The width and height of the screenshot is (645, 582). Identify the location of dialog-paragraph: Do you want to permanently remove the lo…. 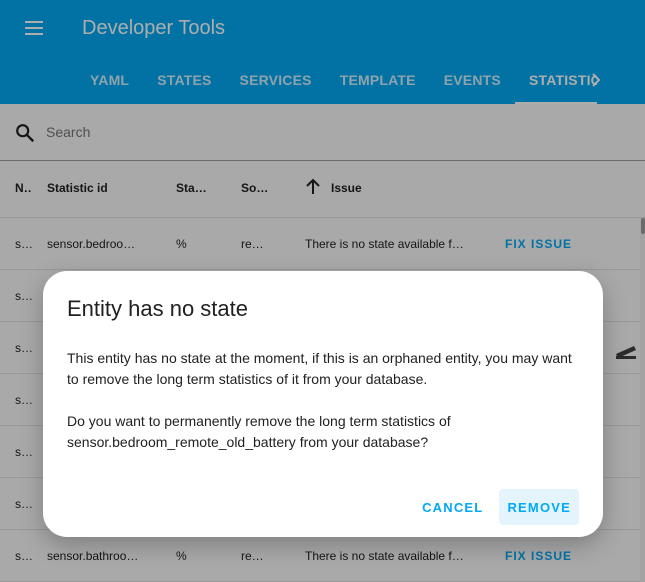
(259, 431).